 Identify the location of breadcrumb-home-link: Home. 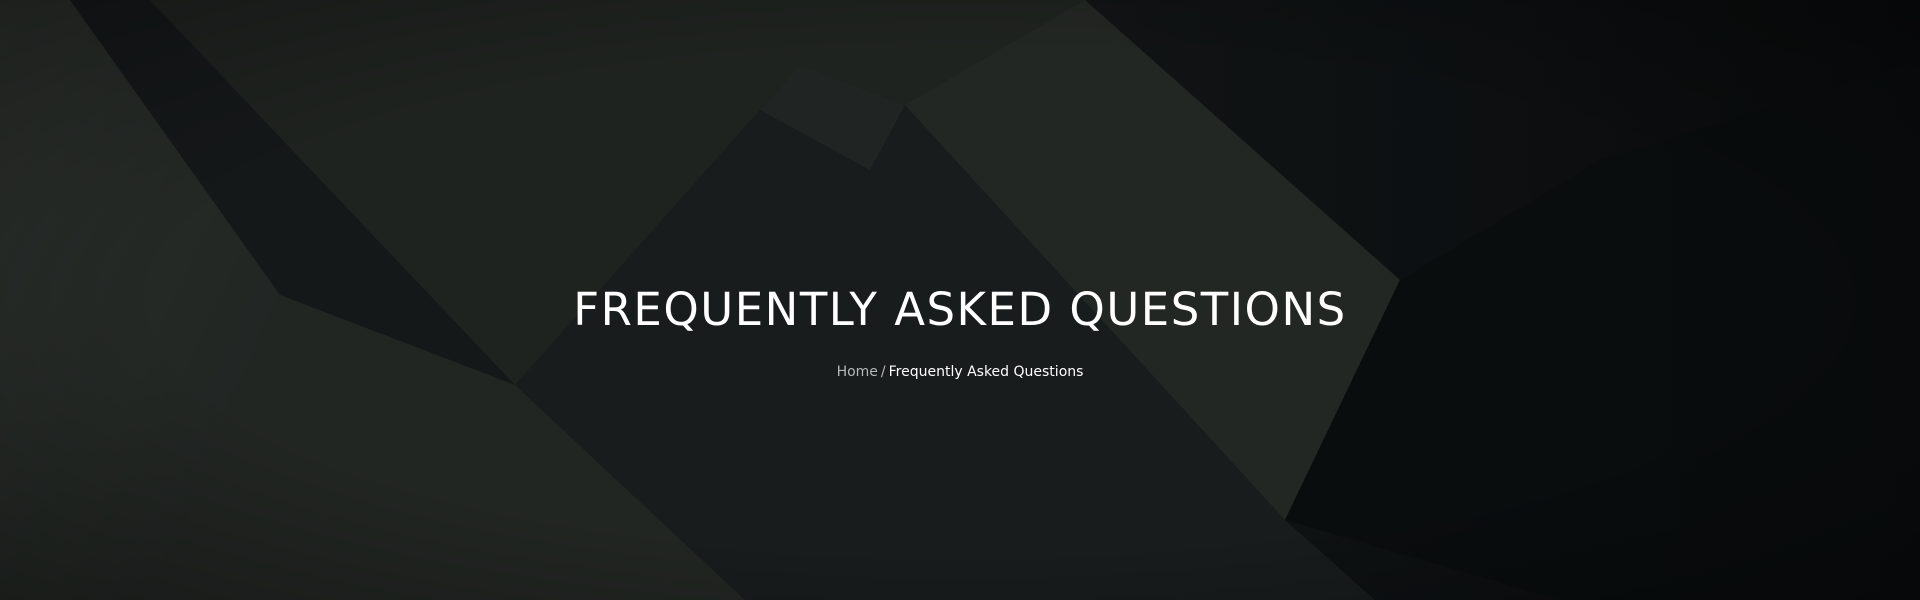
(857, 372).